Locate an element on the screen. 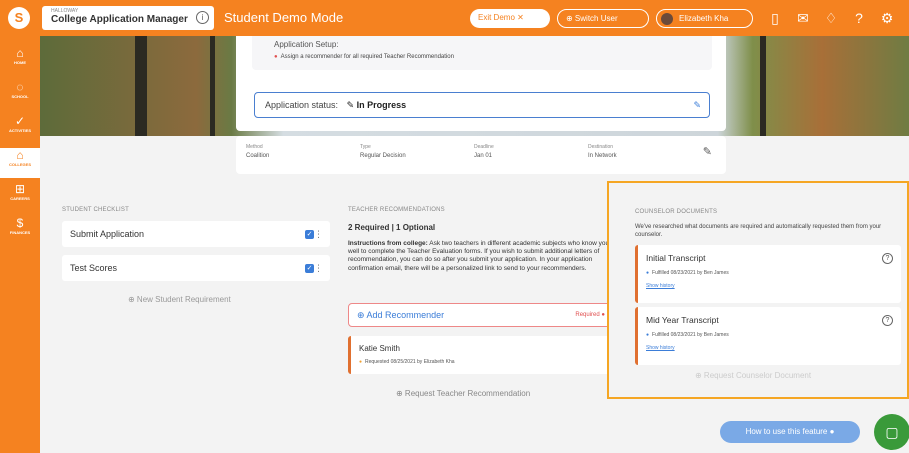 The width and height of the screenshot is (909, 453). checklist-title: STUDENT CHECKLIST is located at coordinates (95, 210).